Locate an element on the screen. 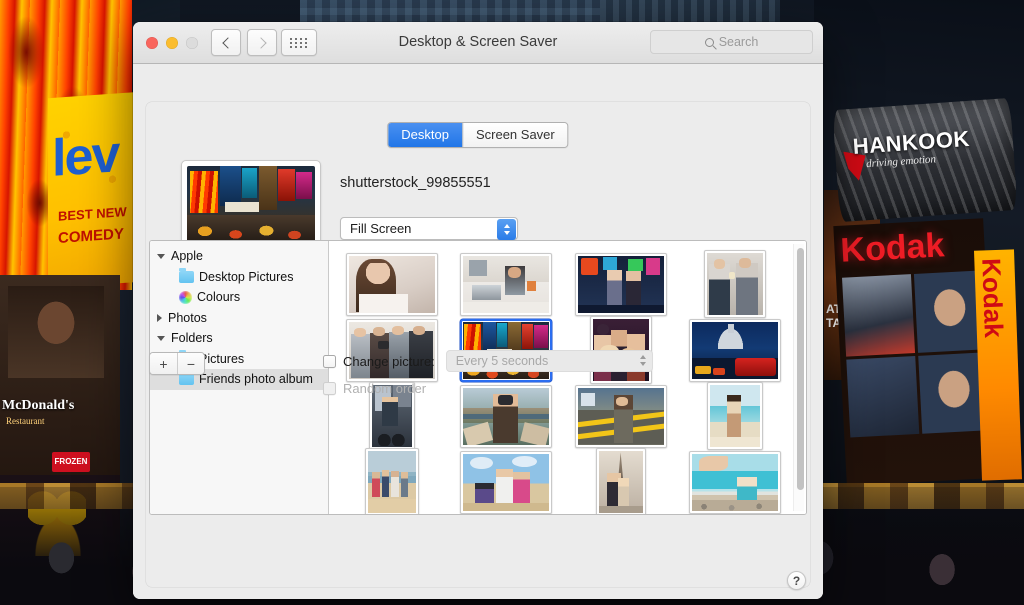 The width and height of the screenshot is (1024, 605). current-wallpaper-preview is located at coordinates (251, 204).